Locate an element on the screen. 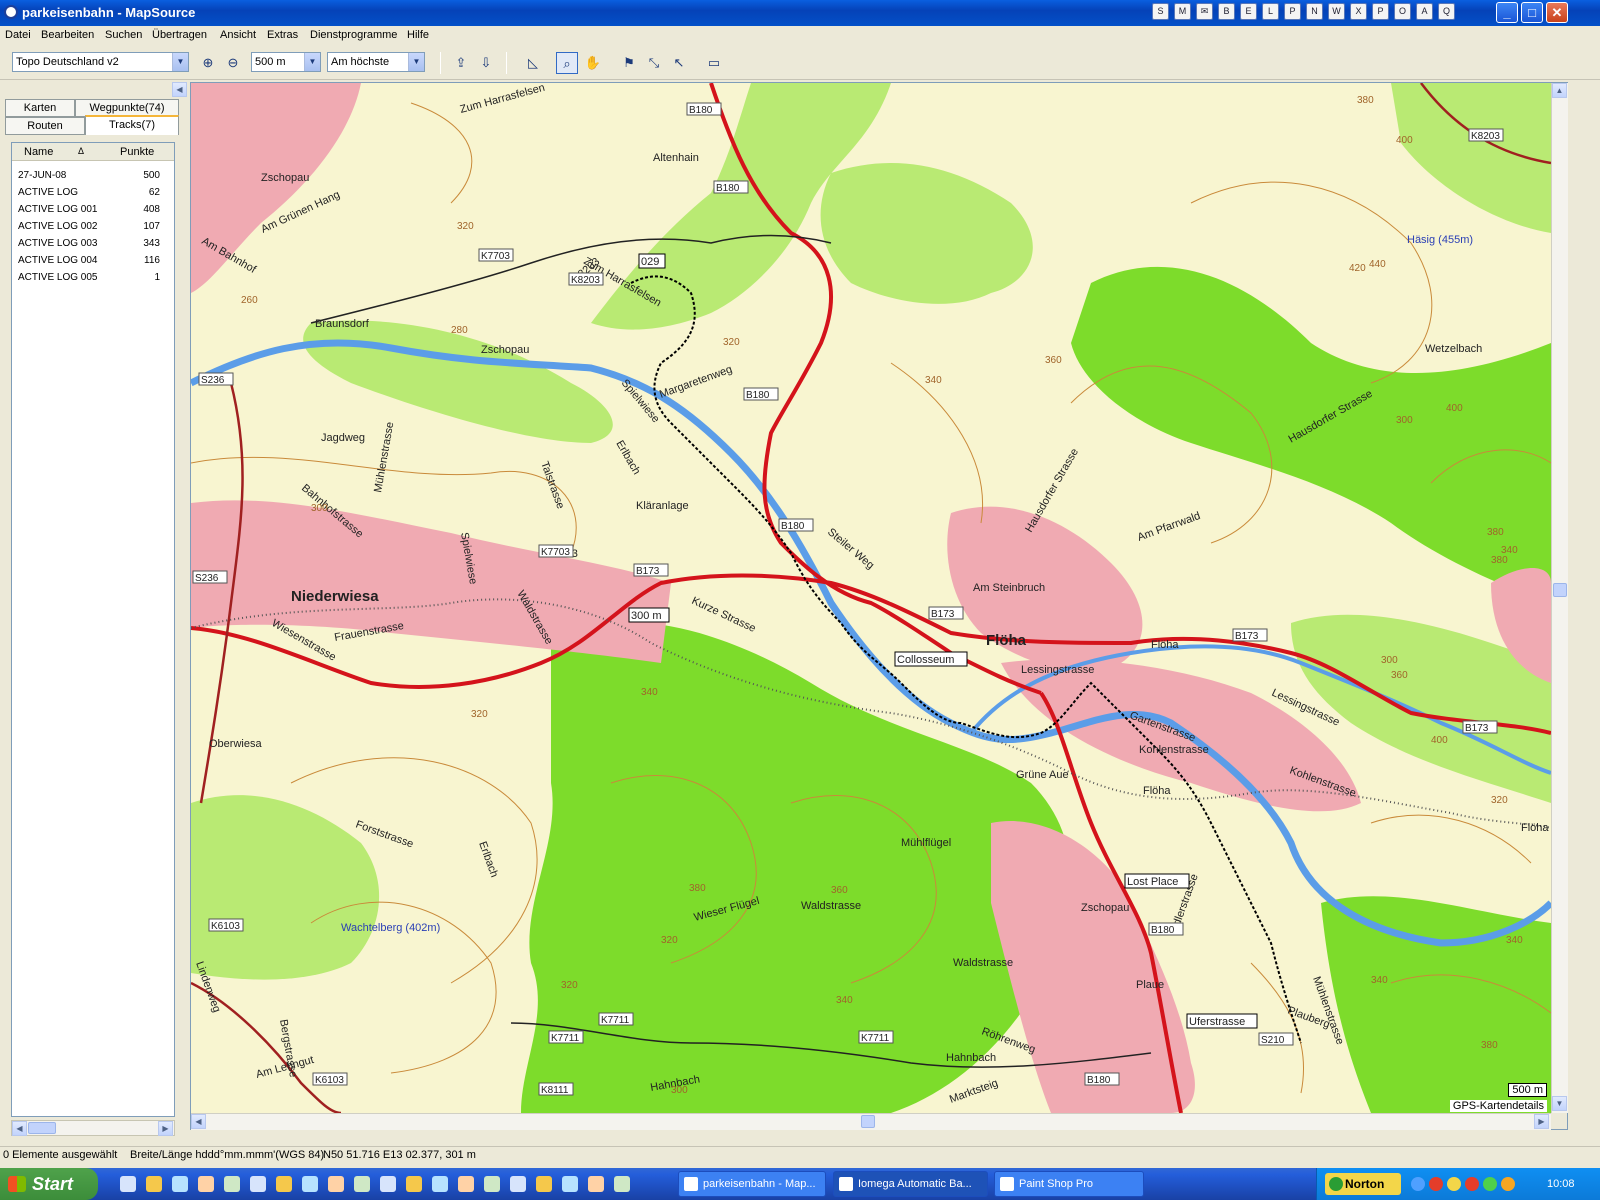 The image size is (1600, 1200). menu-suchen: Suchen is located at coordinates (123, 35).